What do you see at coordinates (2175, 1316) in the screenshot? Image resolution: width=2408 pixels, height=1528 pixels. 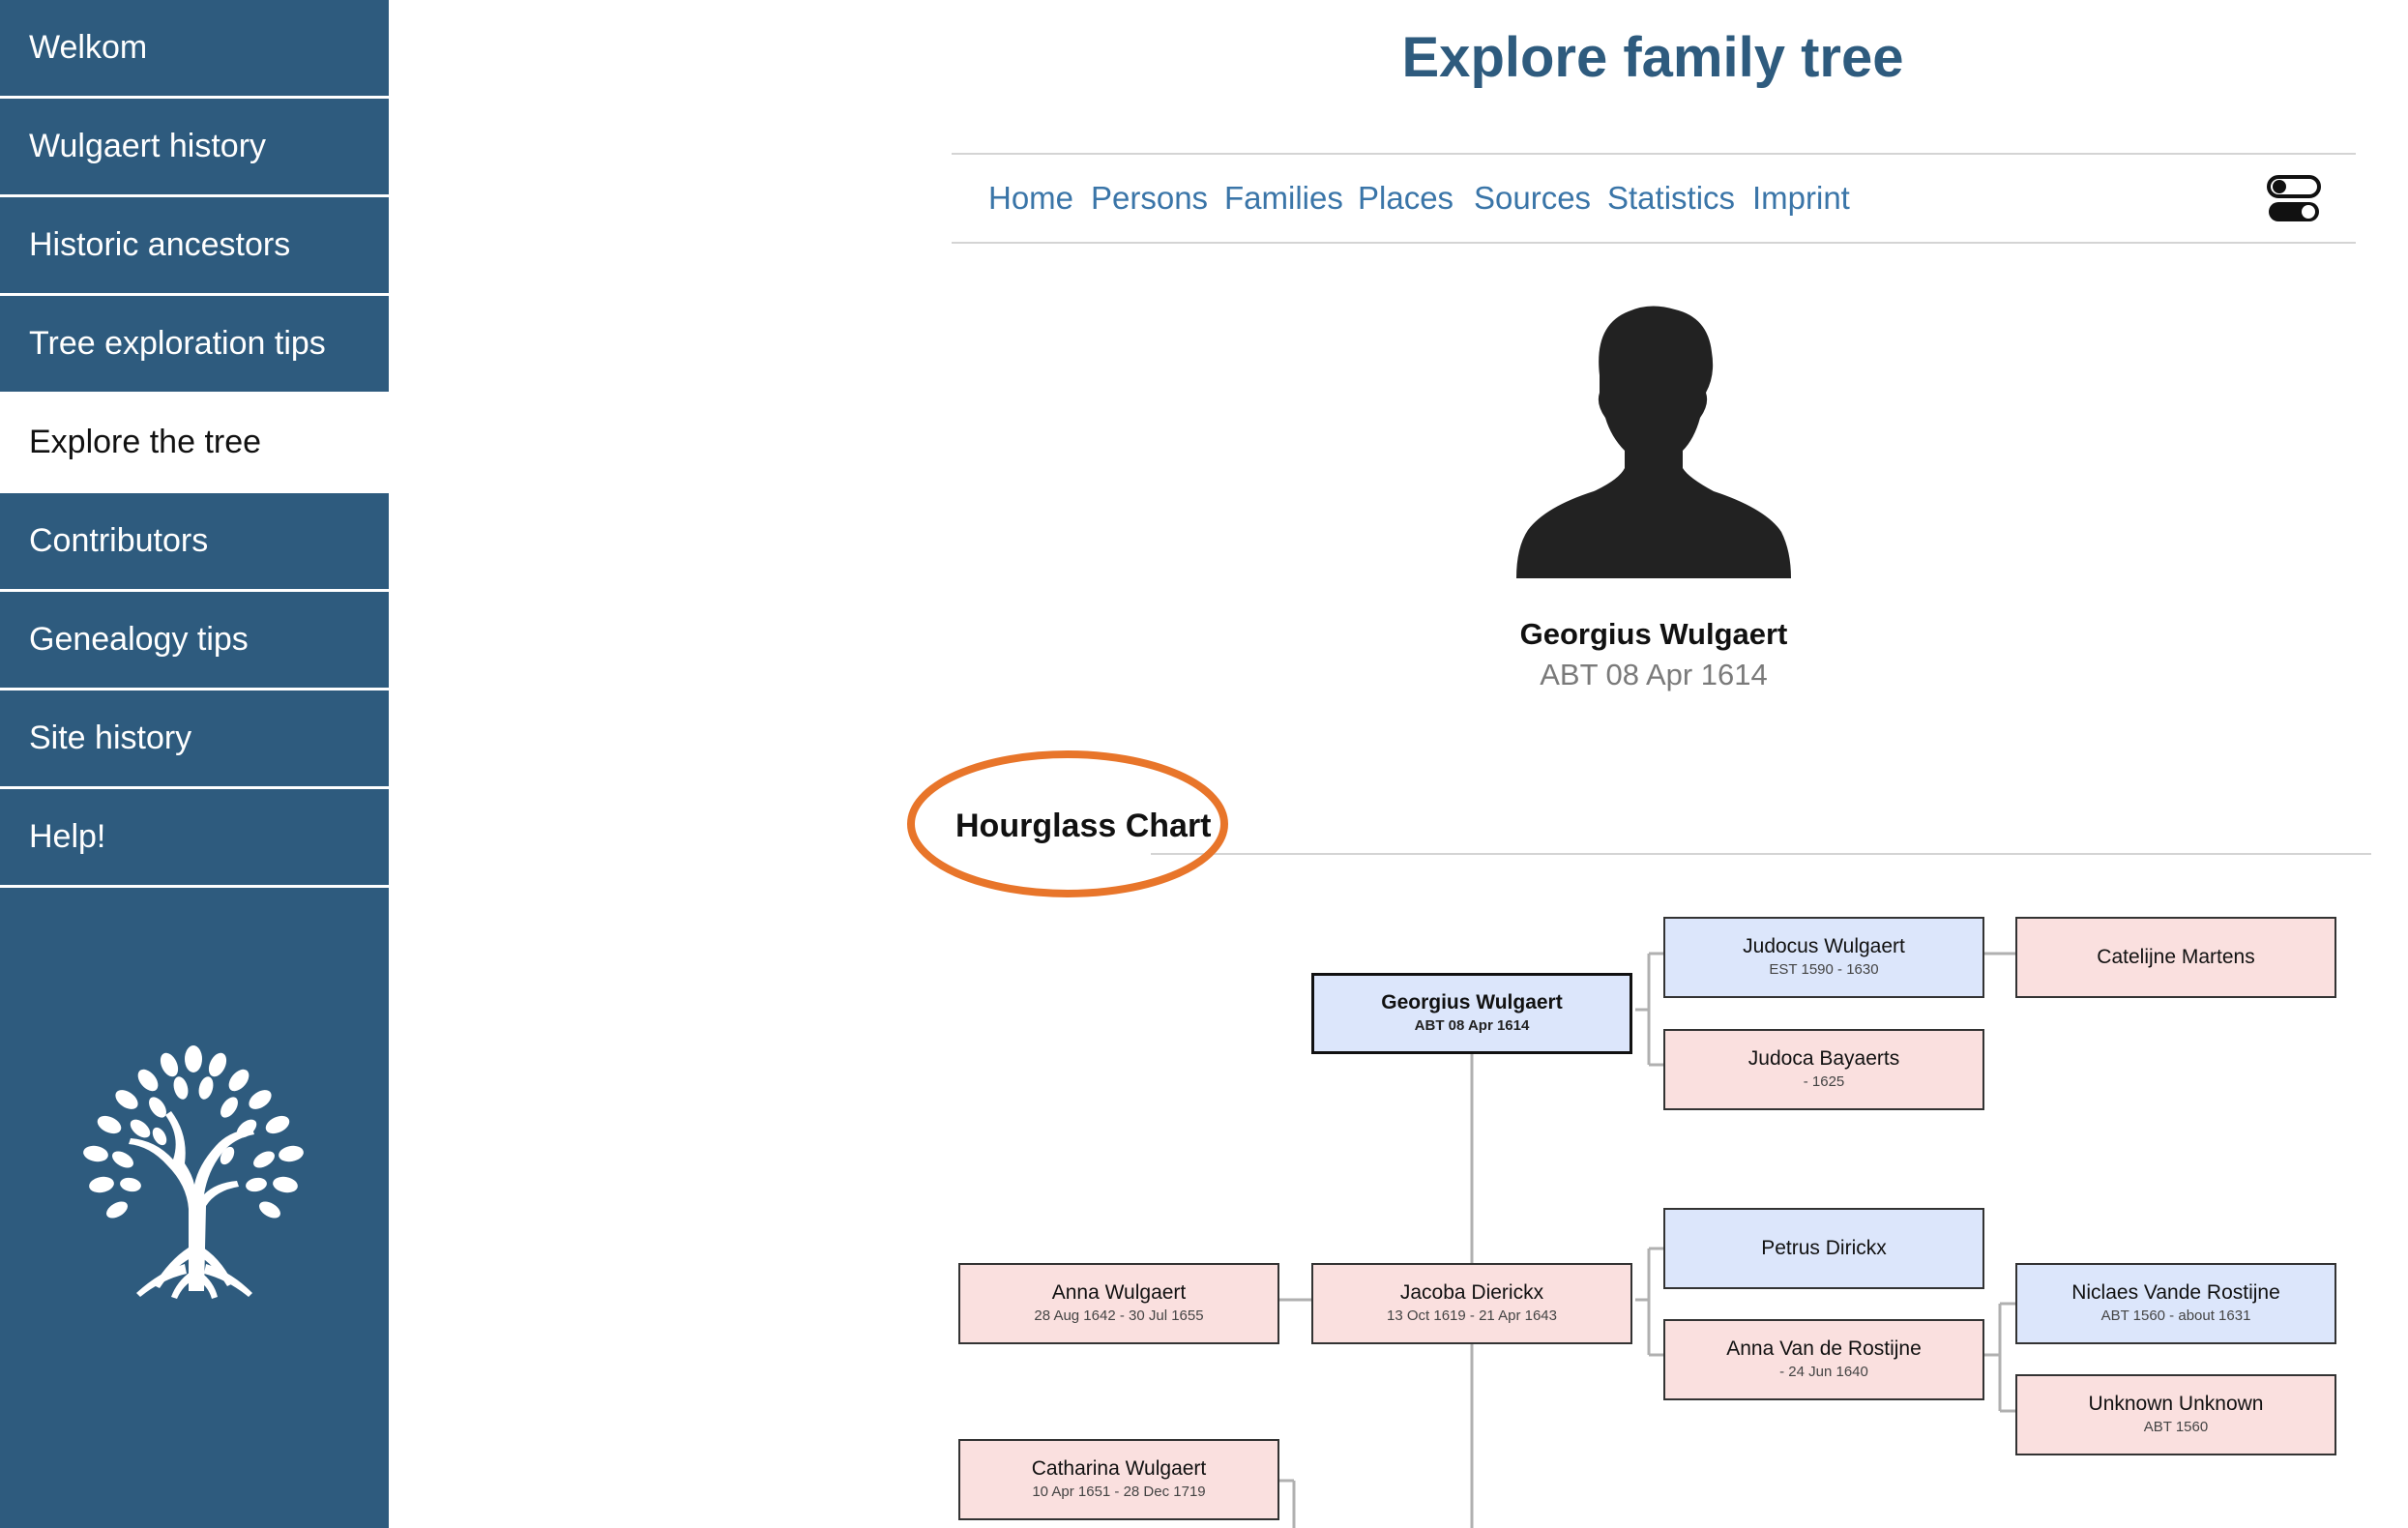 I see `node-dates: ABT 1560 - about 1631` at bounding box center [2175, 1316].